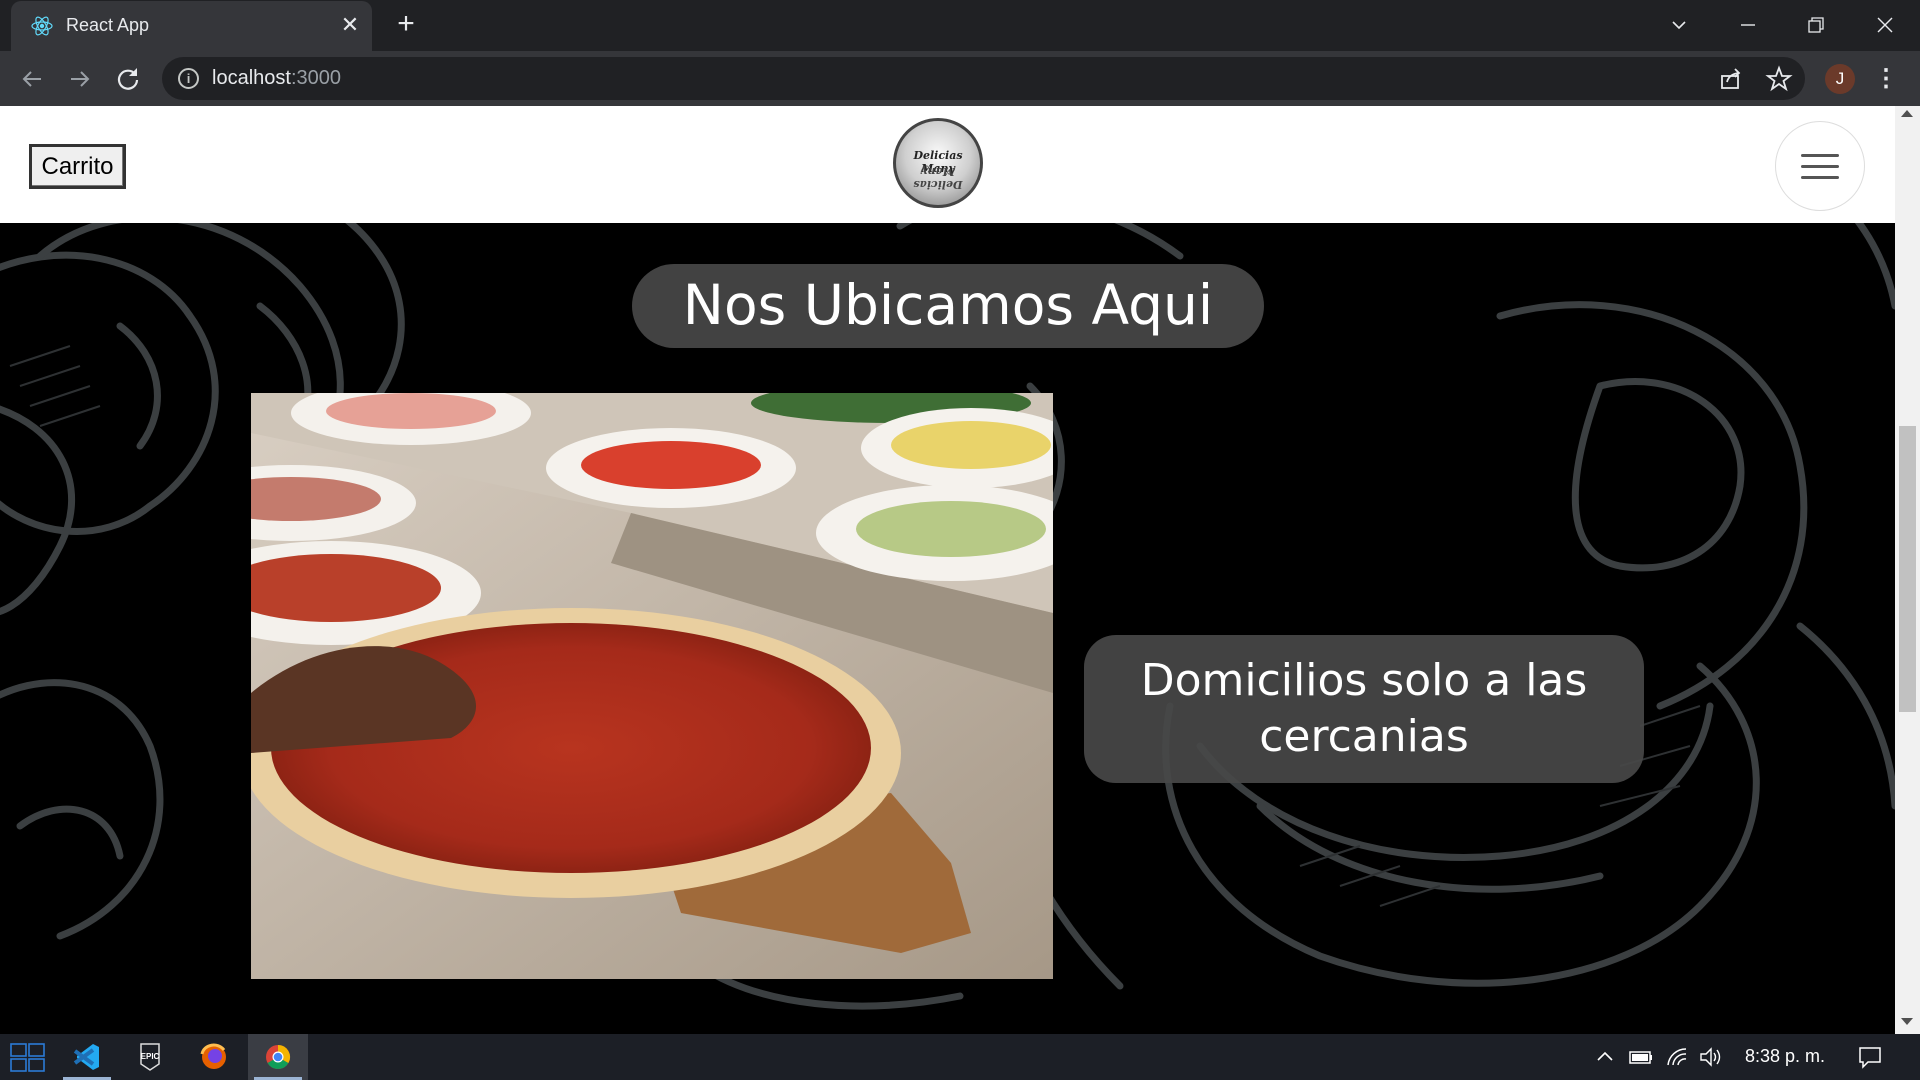 The height and width of the screenshot is (1080, 1920). What do you see at coordinates (1820, 166) in the screenshot?
I see `hamburger-icon` at bounding box center [1820, 166].